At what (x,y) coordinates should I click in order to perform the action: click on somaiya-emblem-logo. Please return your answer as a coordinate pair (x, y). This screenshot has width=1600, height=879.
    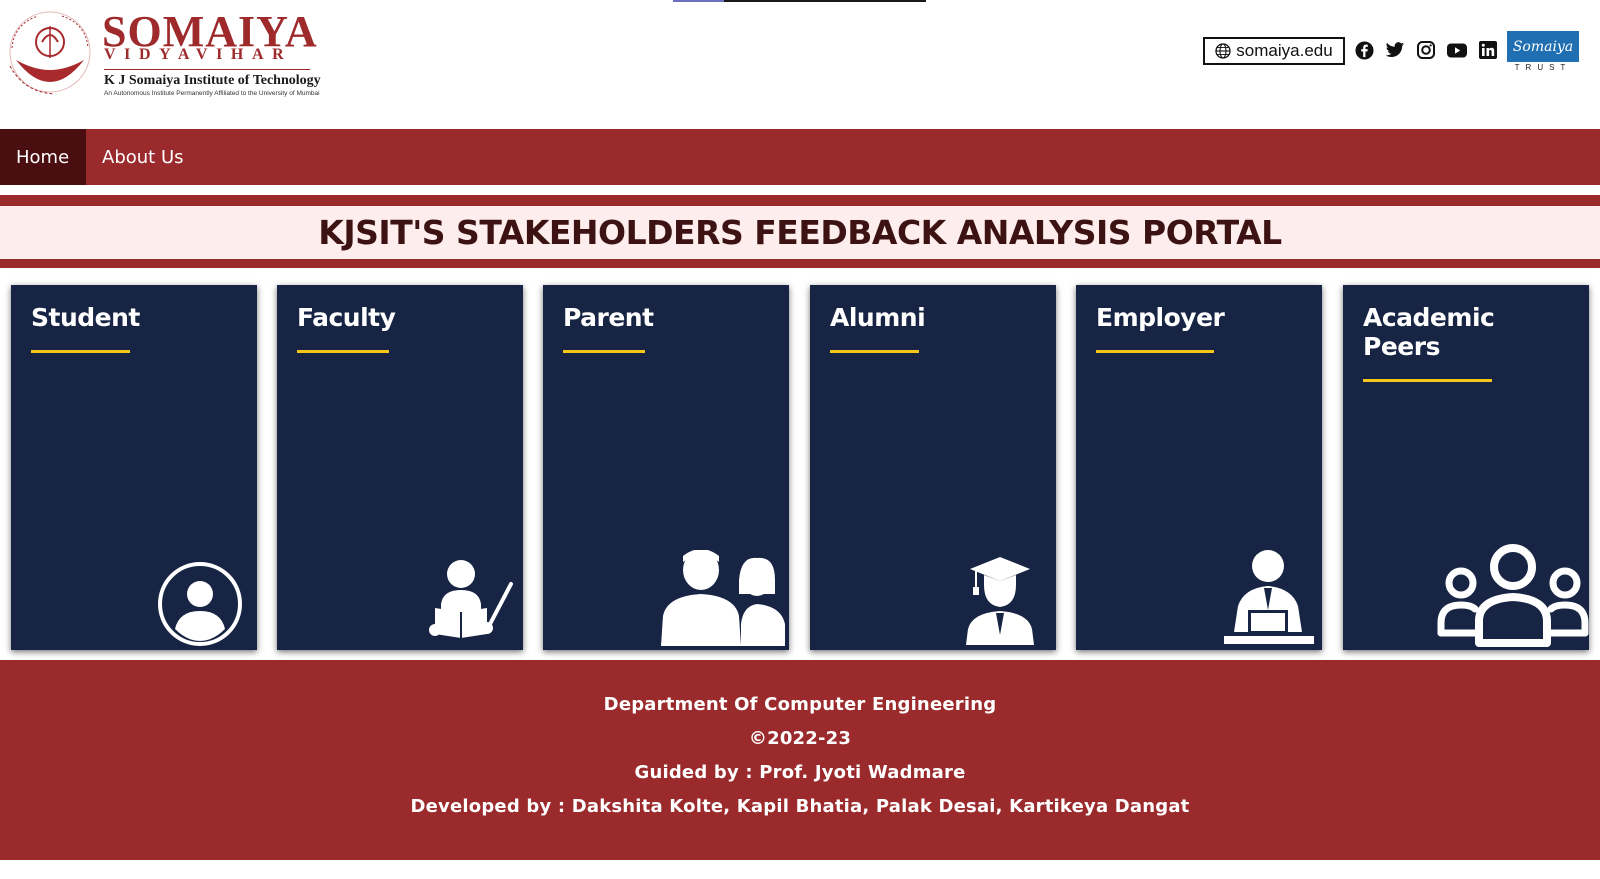
    Looking at the image, I should click on (50, 53).